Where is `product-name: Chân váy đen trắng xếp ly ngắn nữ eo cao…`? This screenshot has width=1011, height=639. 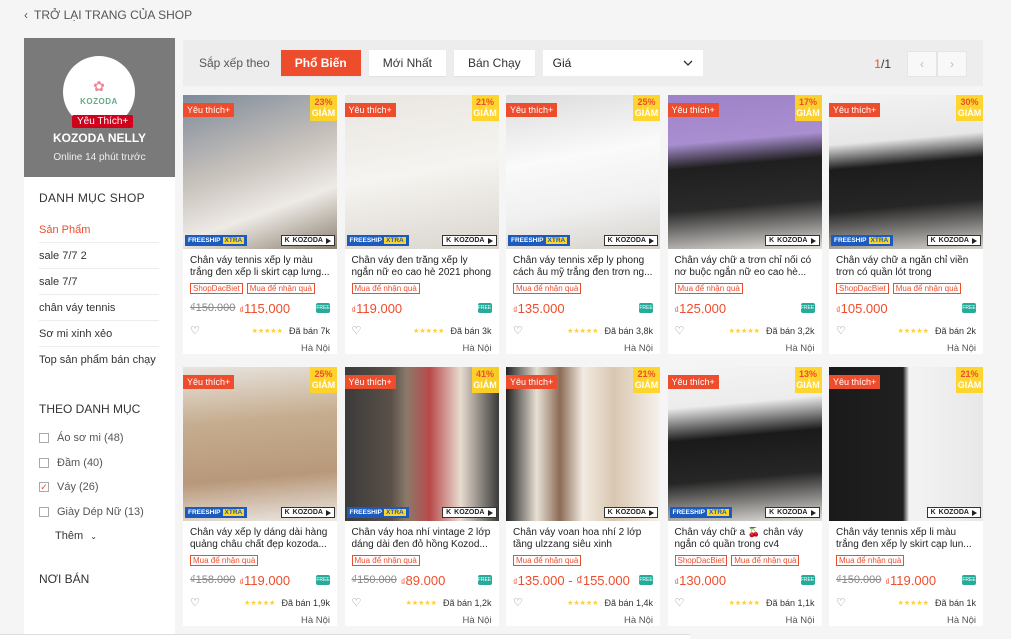 product-name: Chân váy đen trắng xếp ly ngắn nữ eo cao… is located at coordinates (422, 267).